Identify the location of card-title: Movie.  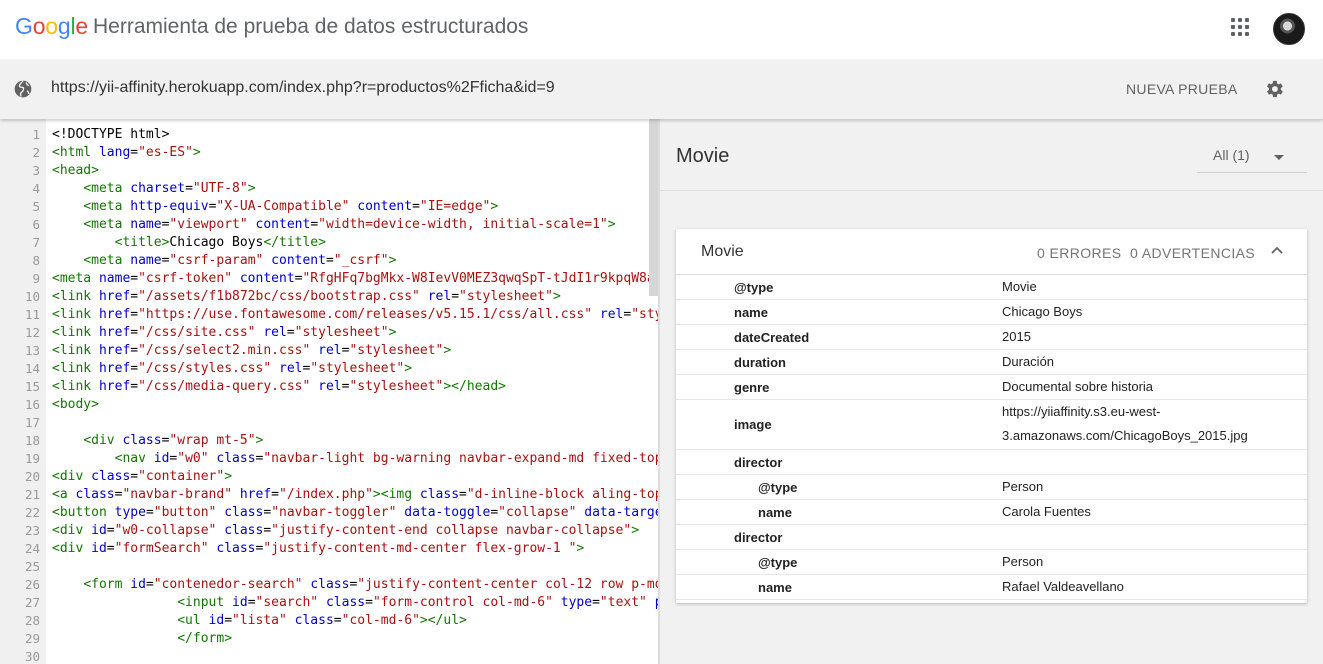
(722, 251).